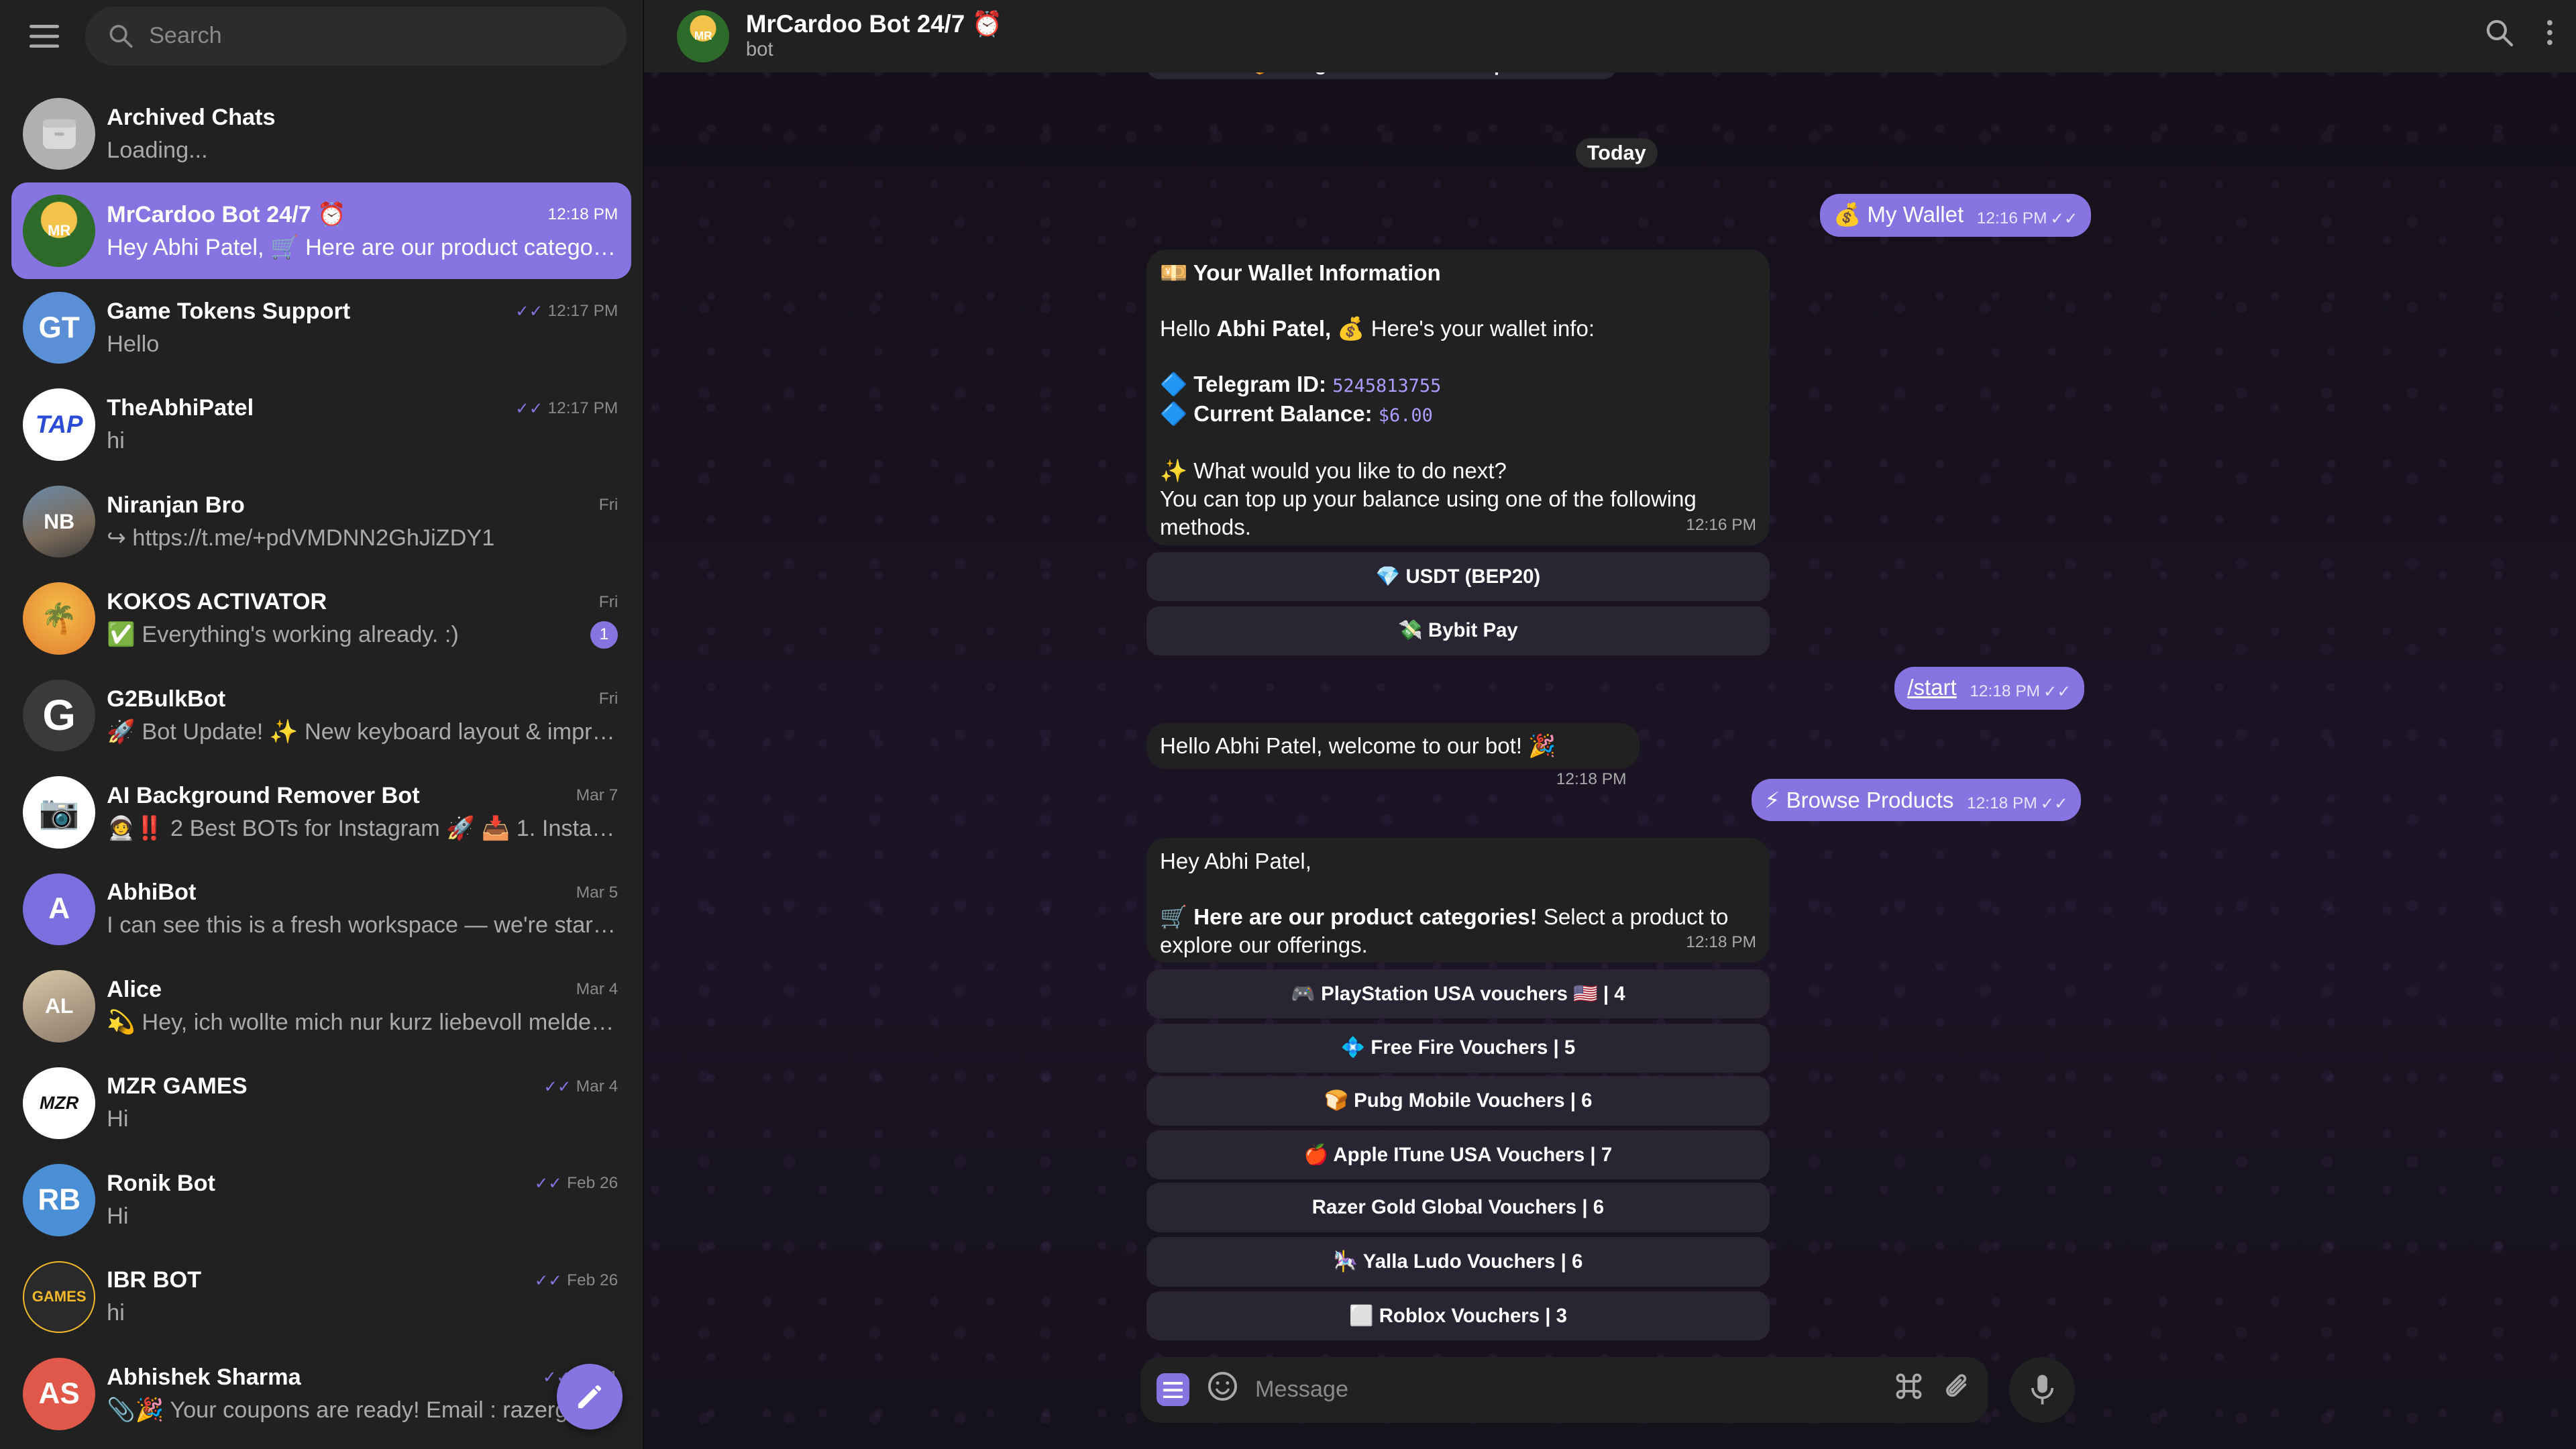 This screenshot has width=2576, height=1449. I want to click on chat-name: AI Background Remover Bot, so click(263, 795).